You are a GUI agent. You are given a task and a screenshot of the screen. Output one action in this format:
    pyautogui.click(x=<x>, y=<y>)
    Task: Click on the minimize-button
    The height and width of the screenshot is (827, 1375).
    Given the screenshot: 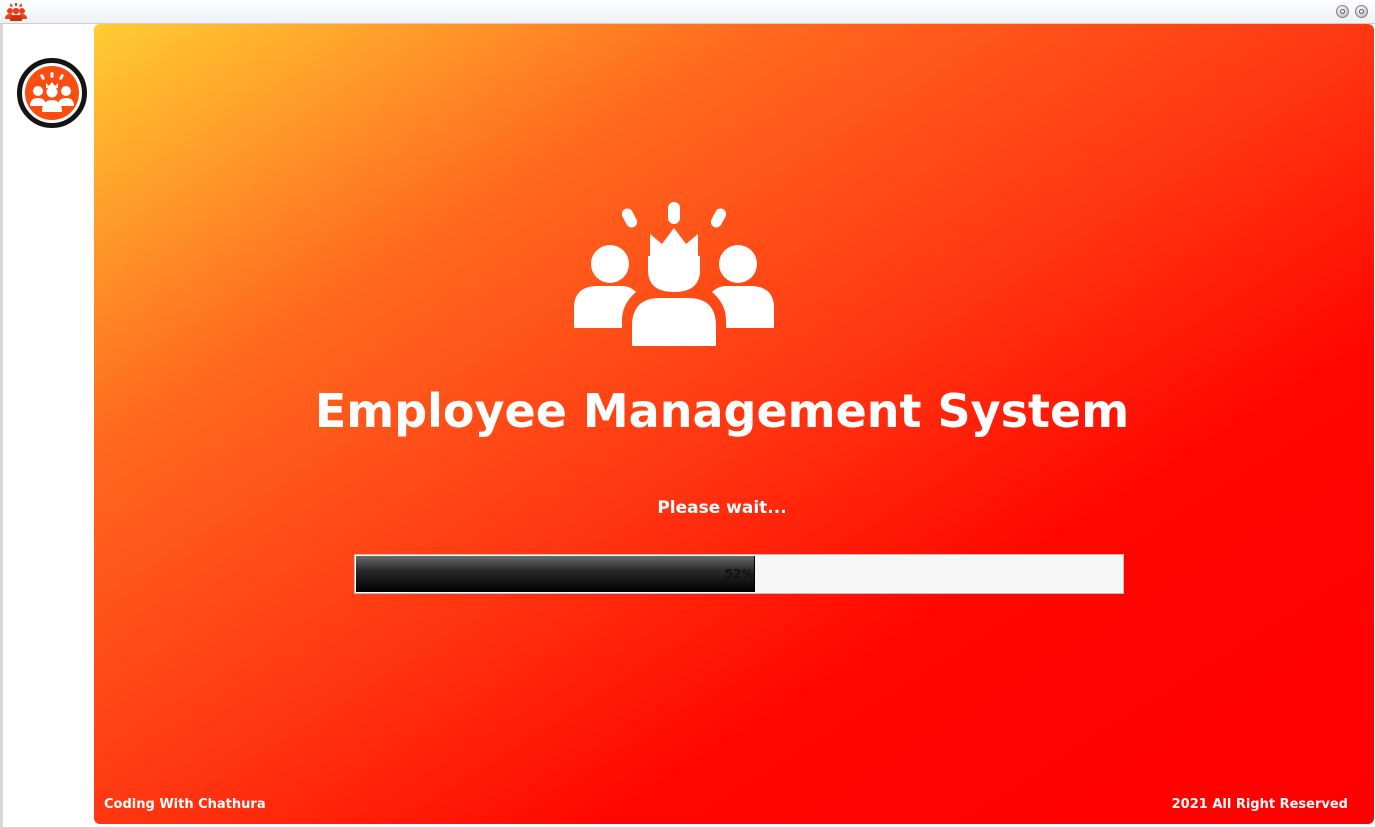 What is the action you would take?
    pyautogui.click(x=1342, y=11)
    